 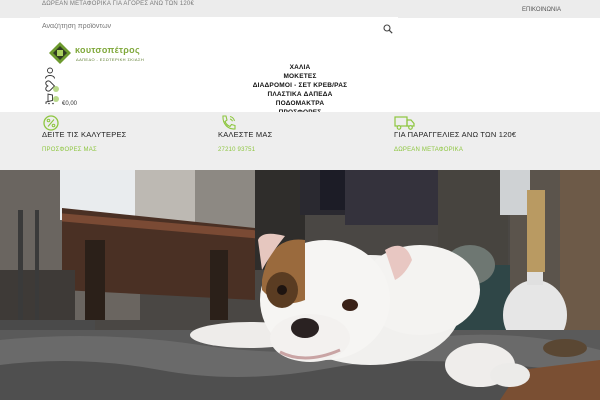 I want to click on logo-tagline: ΔΑΠΕΔΟ - ΕΣΩΤΕΡΙΚΗ ΣΚΙΑΣΗ, so click(x=110, y=59).